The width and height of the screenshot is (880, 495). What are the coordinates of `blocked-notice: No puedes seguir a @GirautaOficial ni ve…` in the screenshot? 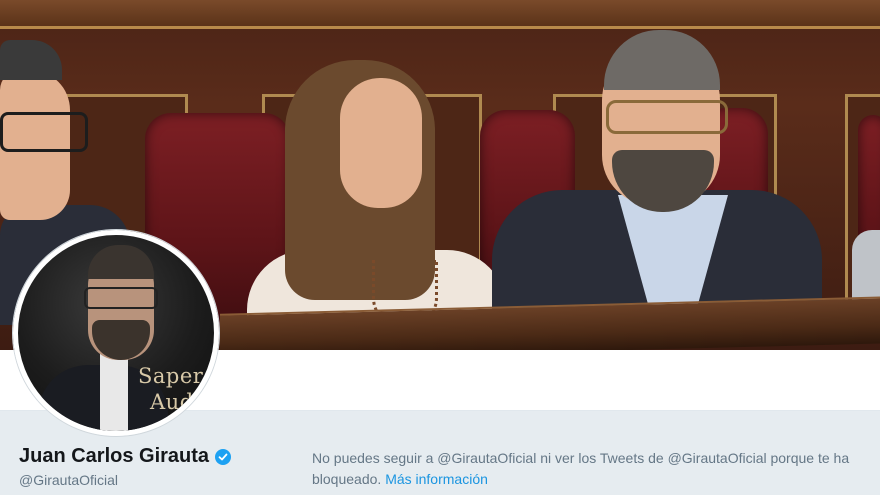 It's located at (587, 469).